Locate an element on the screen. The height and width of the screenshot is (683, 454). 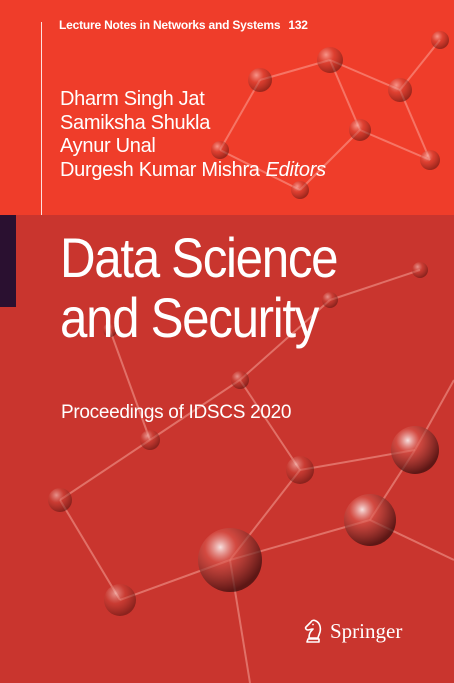
book-title: Data Science and Security is located at coordinates (217, 288).